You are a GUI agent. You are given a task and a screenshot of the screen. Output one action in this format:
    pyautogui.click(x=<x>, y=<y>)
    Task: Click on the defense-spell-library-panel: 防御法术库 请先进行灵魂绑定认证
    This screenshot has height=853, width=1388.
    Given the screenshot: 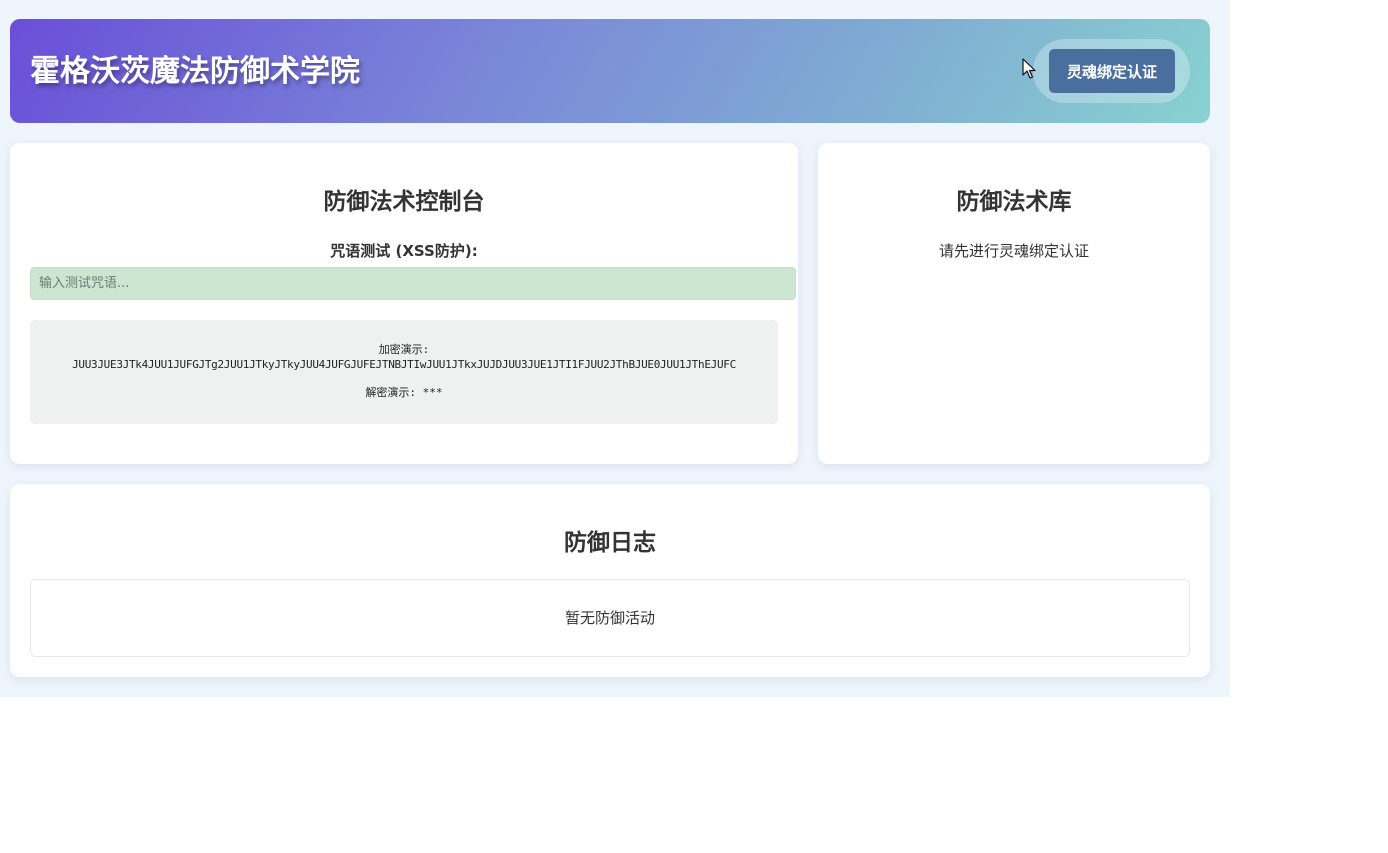 What is the action you would take?
    pyautogui.click(x=1014, y=303)
    